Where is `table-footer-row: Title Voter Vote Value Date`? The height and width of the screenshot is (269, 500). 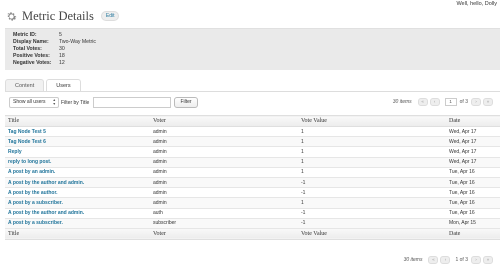
table-footer-row: Title Voter Vote Value Date is located at coordinates (252, 233).